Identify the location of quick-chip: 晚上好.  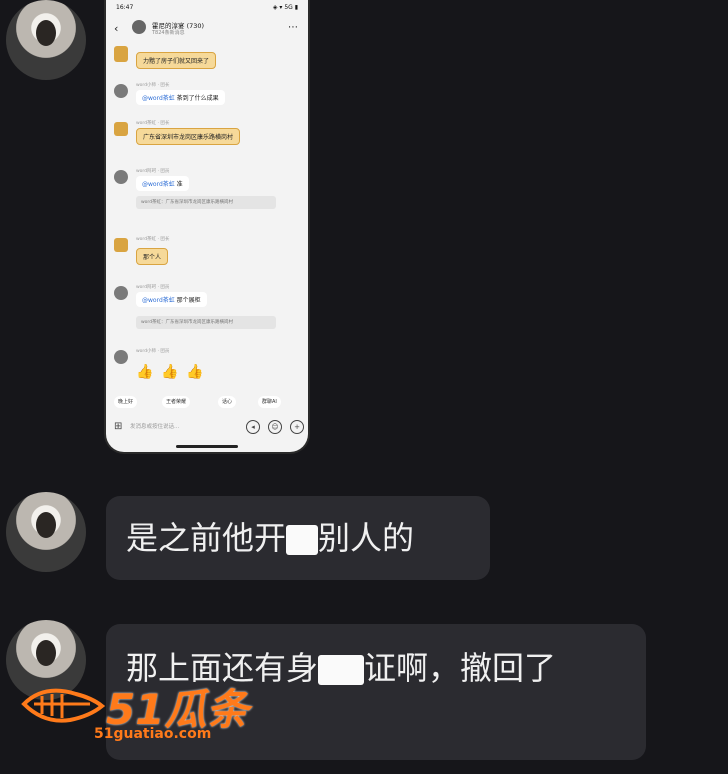
(126, 402).